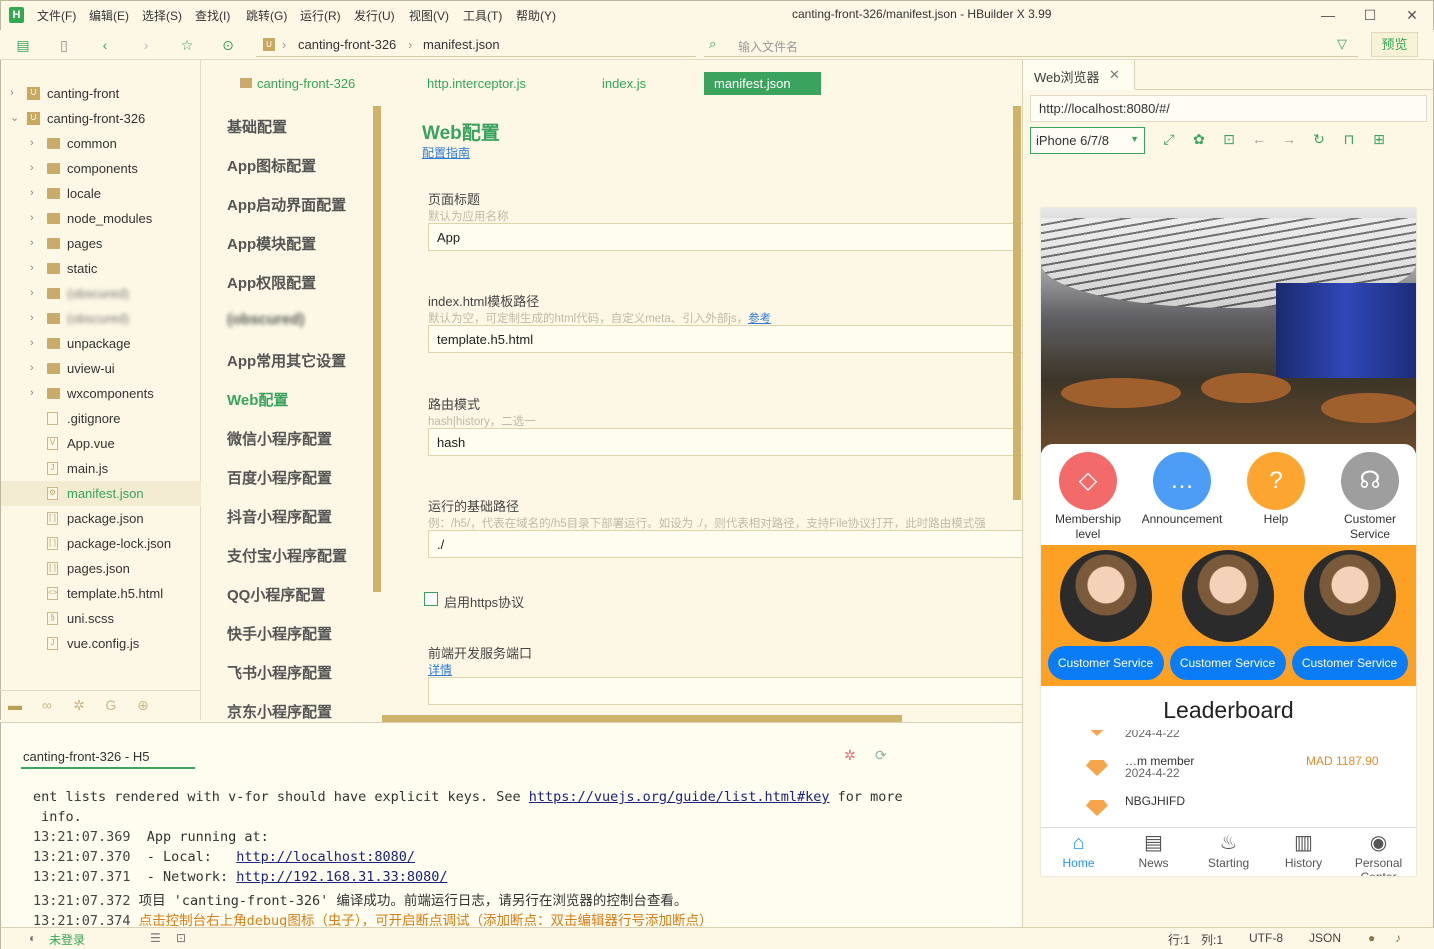 This screenshot has width=1434, height=949. What do you see at coordinates (257, 399) in the screenshot?
I see `config-nav-item: Web配置` at bounding box center [257, 399].